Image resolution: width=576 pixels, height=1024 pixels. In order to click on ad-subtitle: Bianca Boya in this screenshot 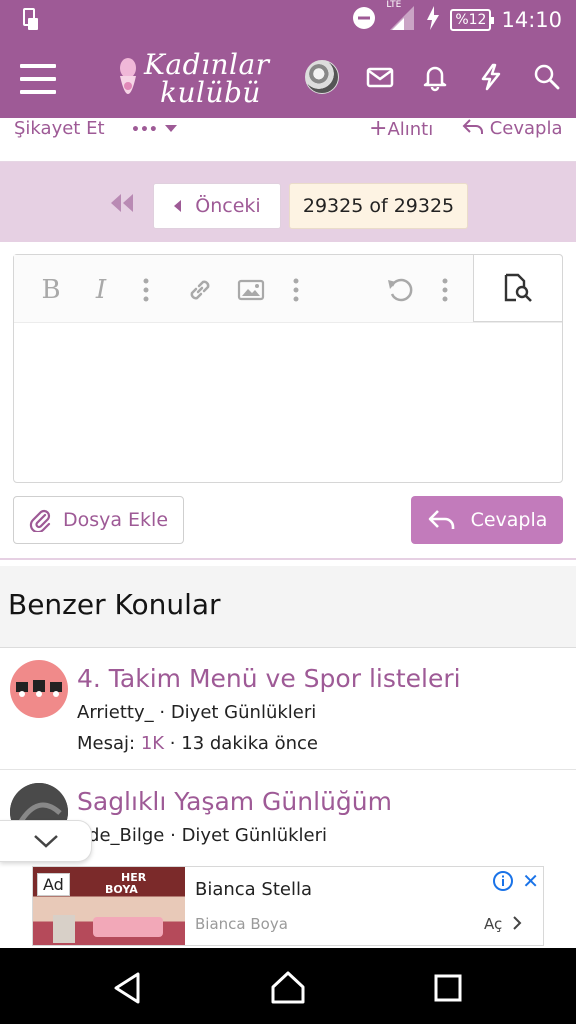, I will do `click(241, 924)`.